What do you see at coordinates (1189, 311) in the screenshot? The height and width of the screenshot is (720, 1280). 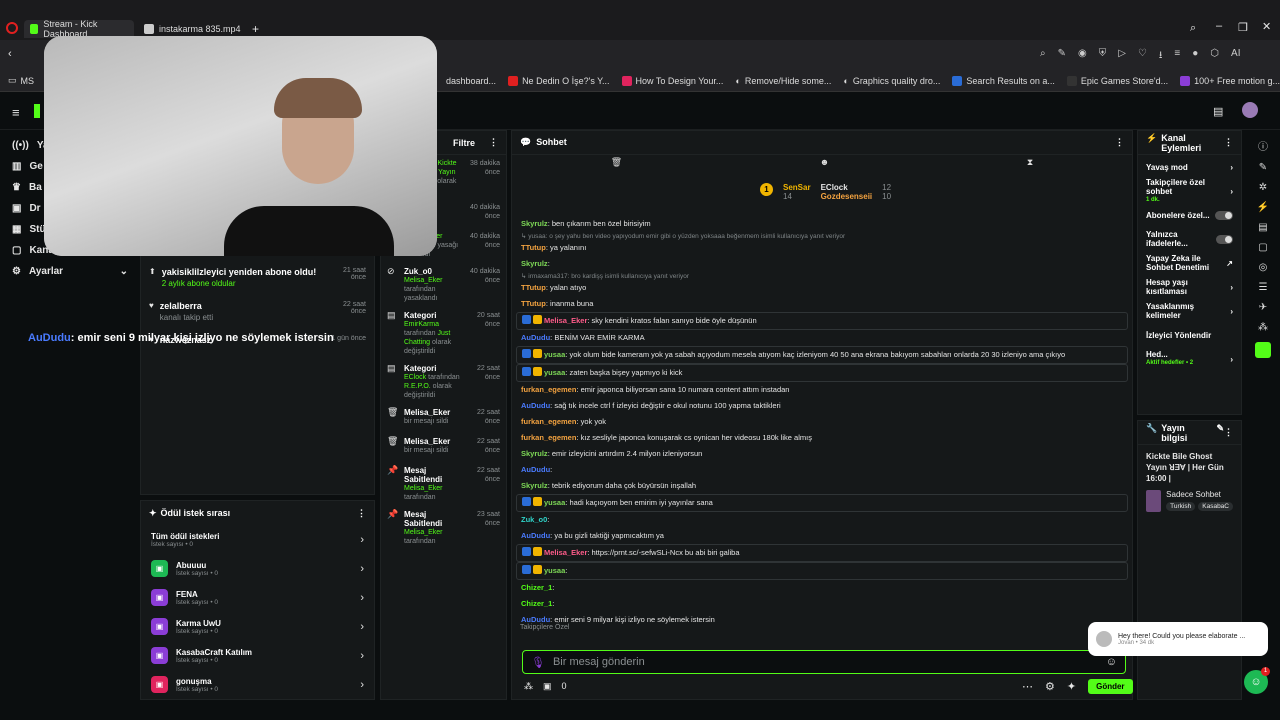 I see `channel-action-item: Yasaklanmış kelimeler ›` at bounding box center [1189, 311].